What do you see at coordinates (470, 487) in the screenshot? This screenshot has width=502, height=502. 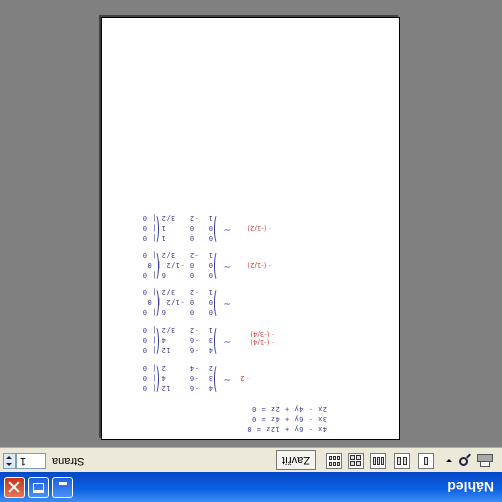 I see `window-title: Náhled` at bounding box center [470, 487].